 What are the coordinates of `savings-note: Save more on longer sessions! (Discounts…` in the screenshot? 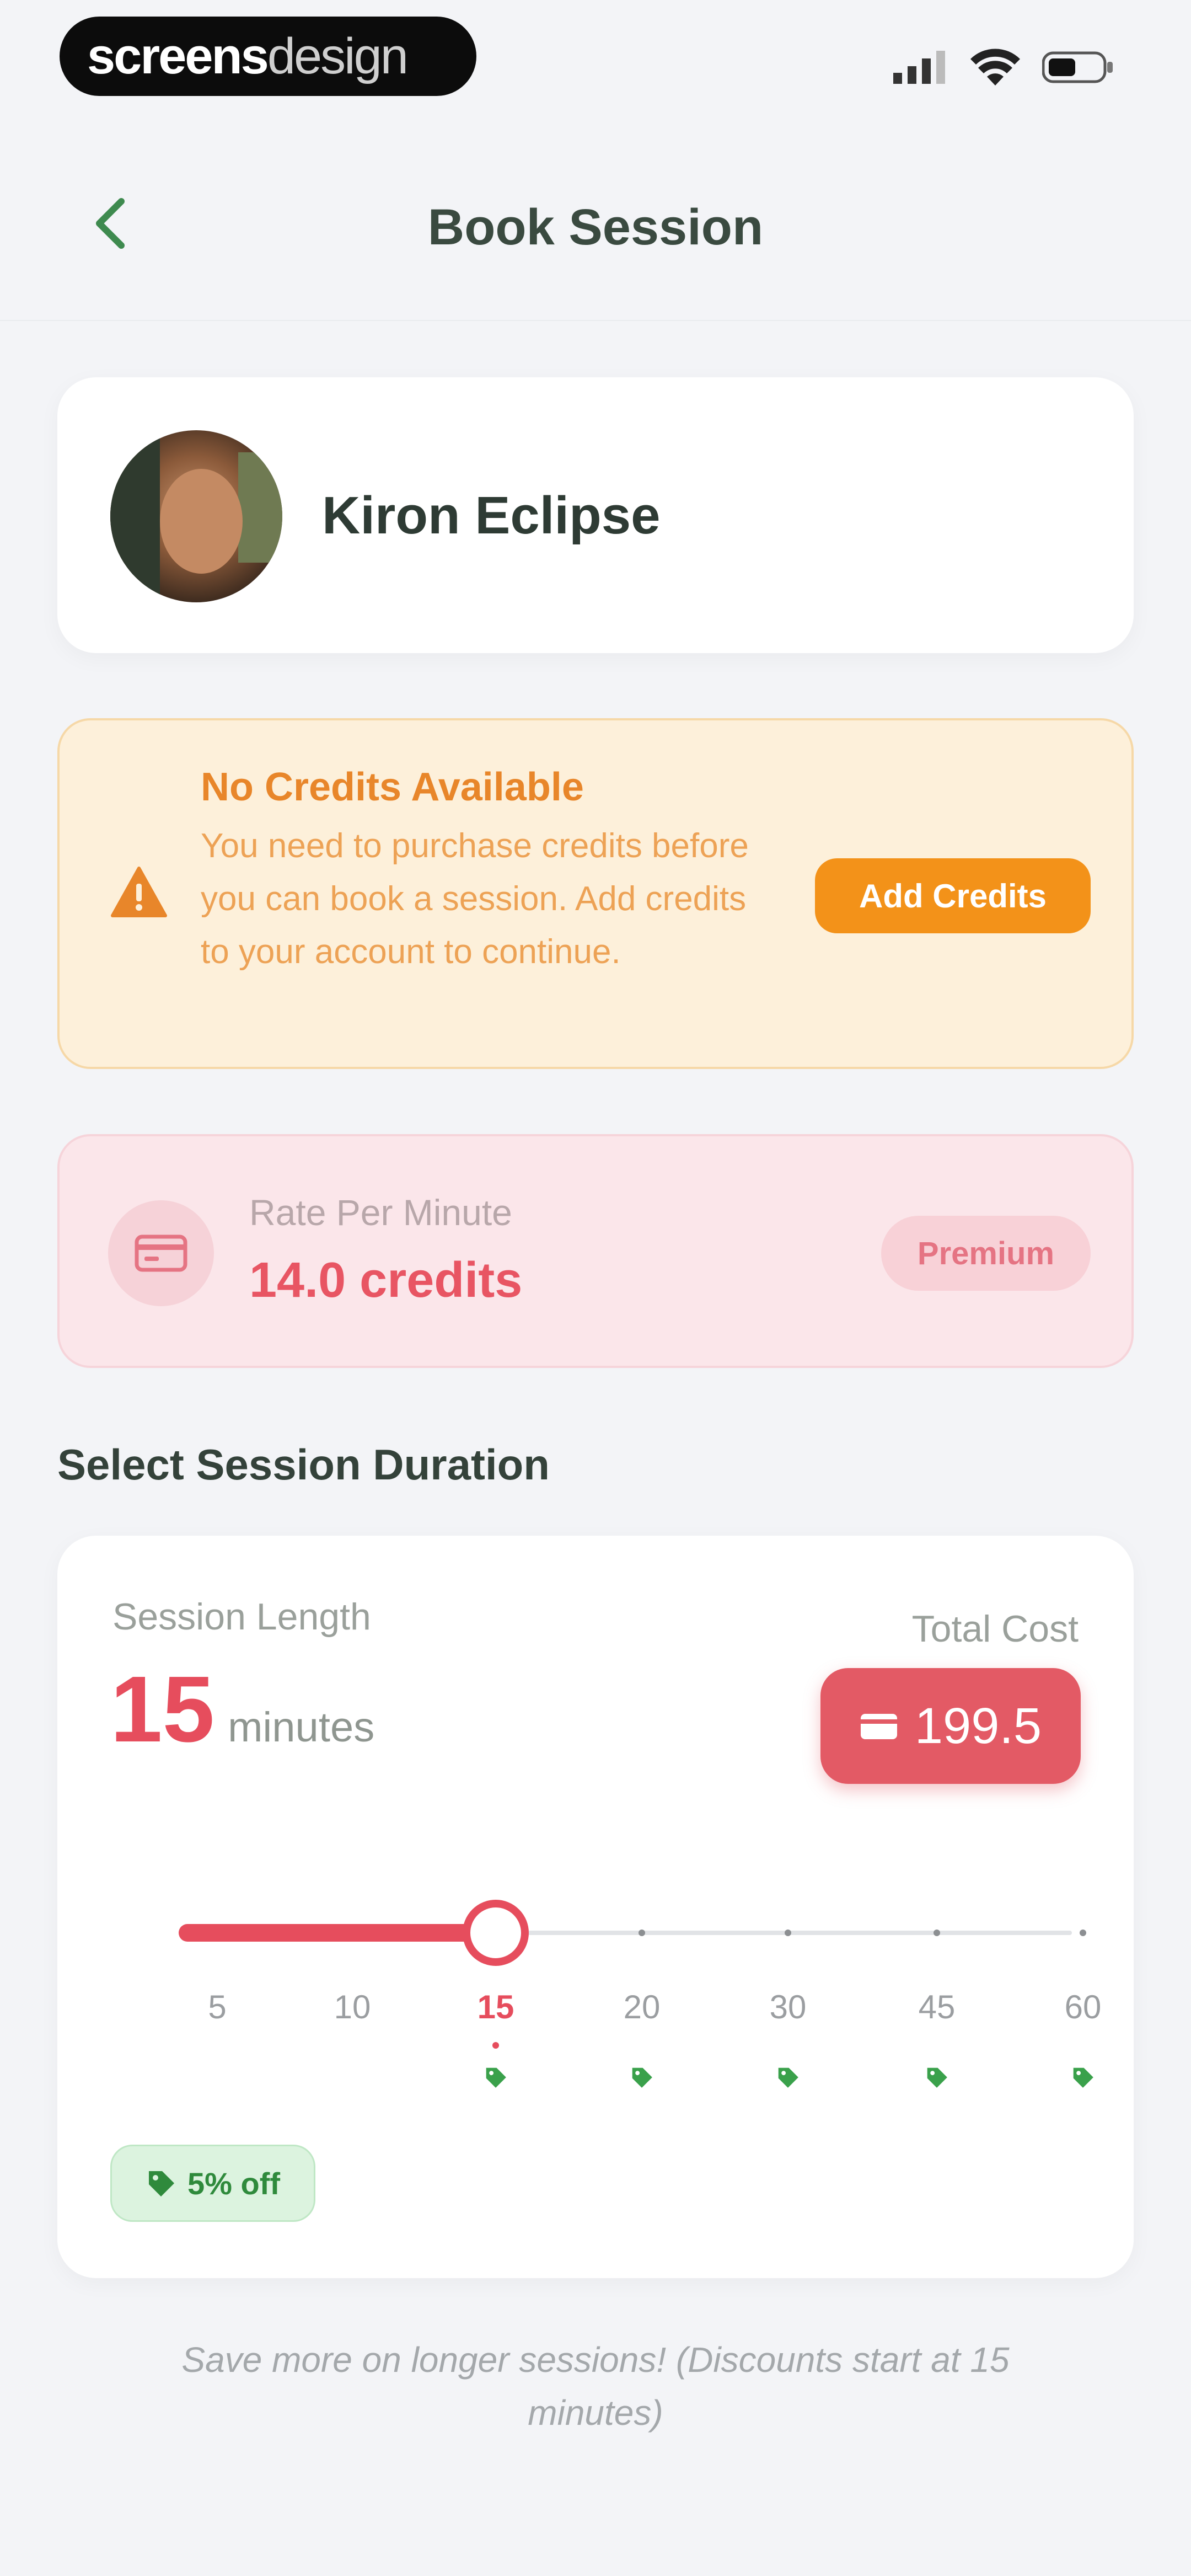 It's located at (595, 2386).